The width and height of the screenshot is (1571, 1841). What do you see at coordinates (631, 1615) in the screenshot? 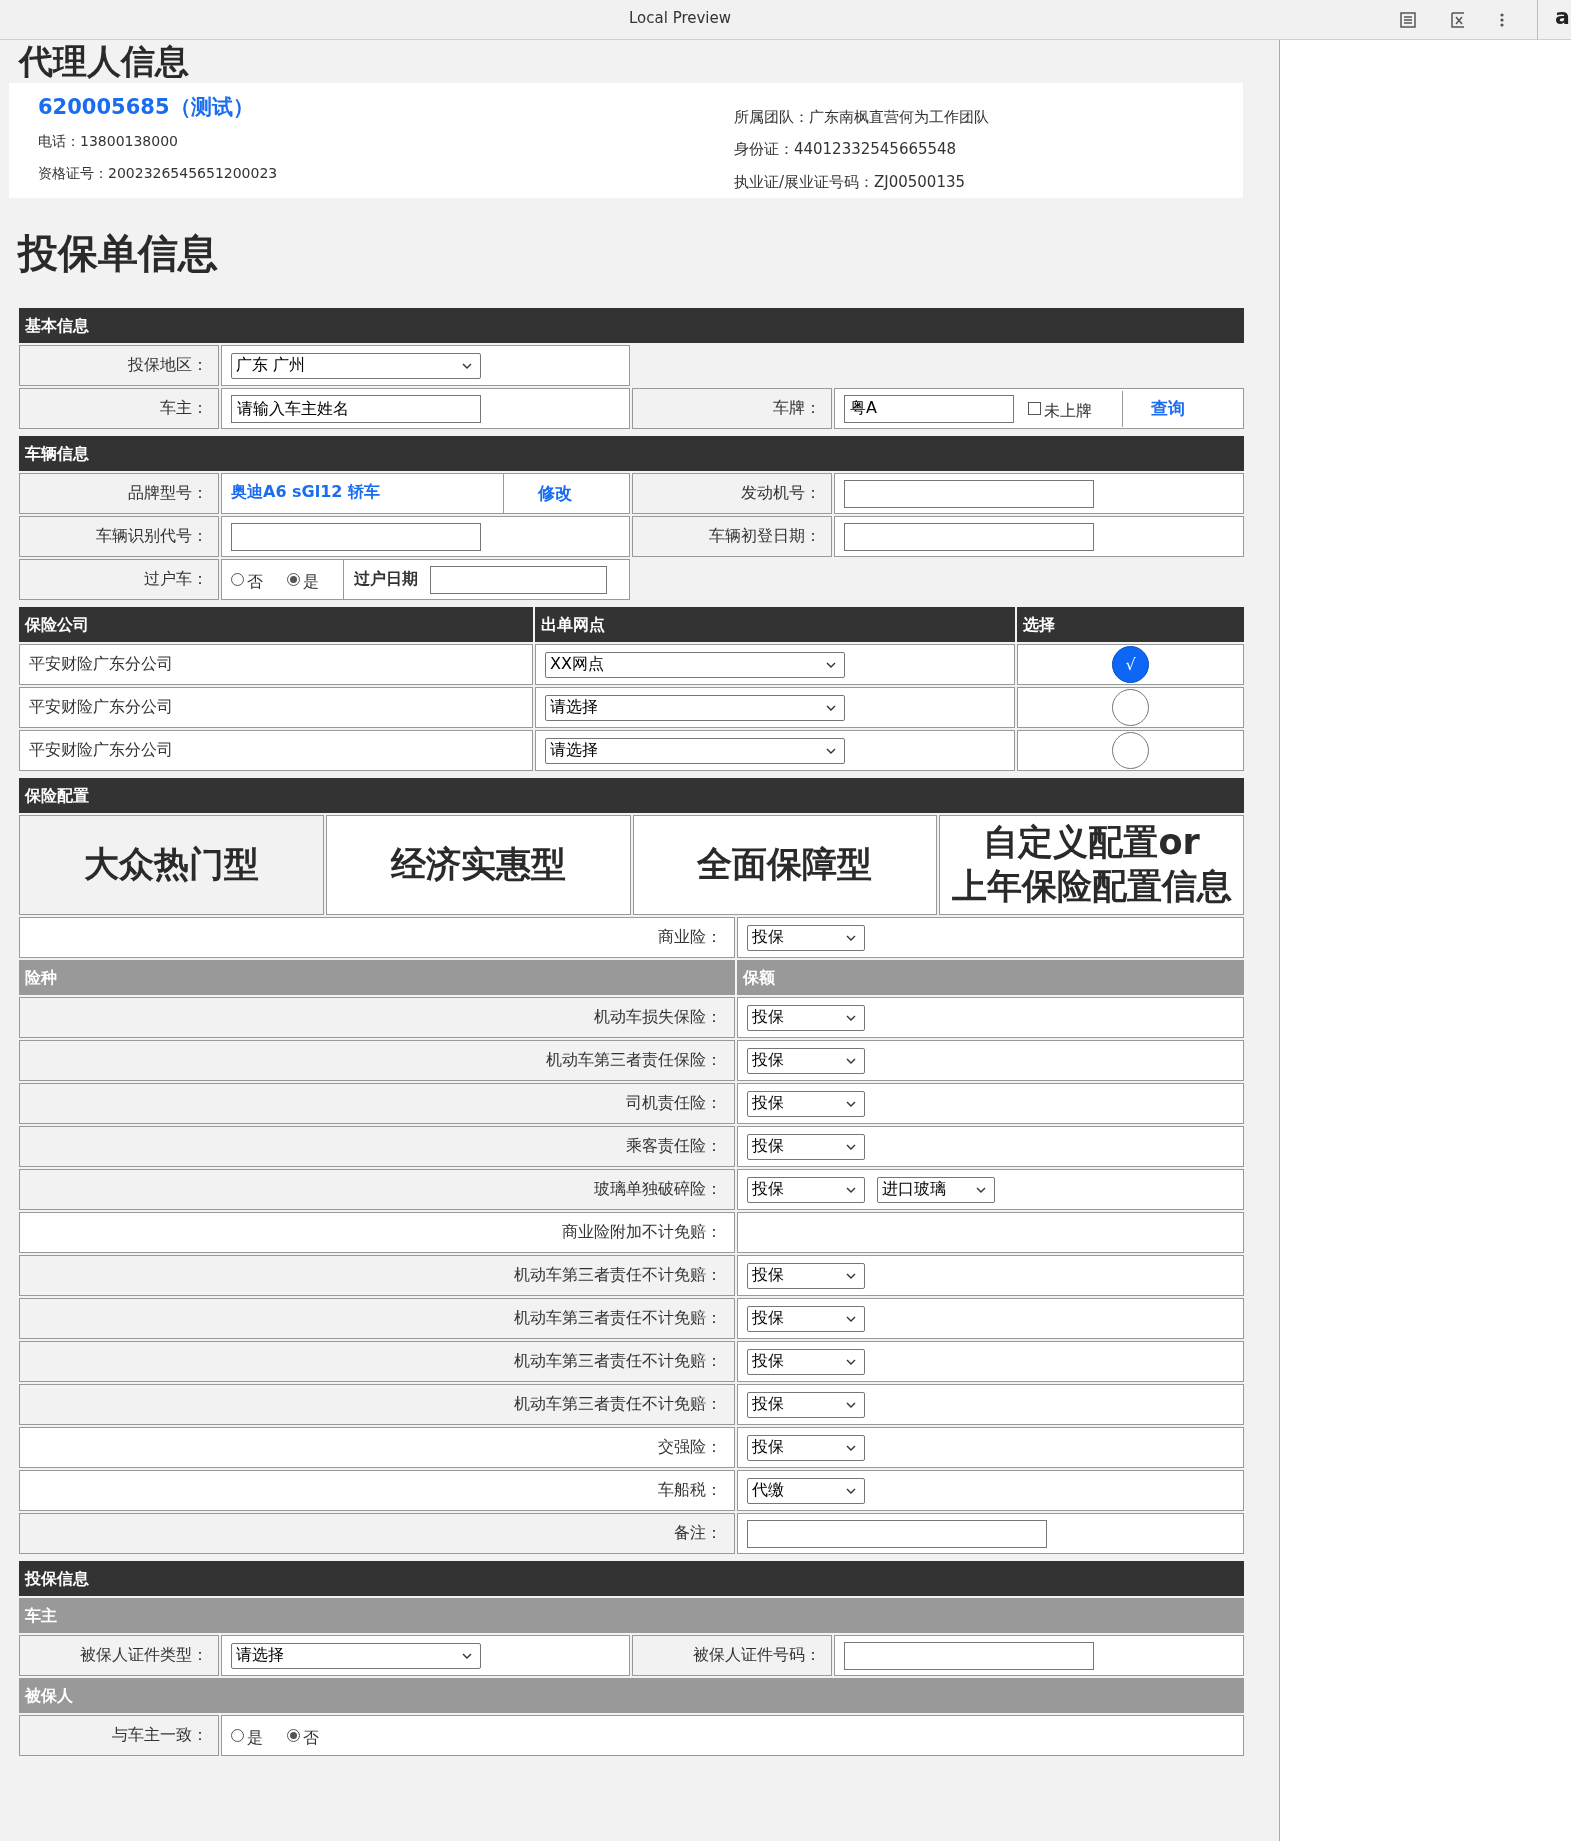
I see `subsection-header: 车主` at bounding box center [631, 1615].